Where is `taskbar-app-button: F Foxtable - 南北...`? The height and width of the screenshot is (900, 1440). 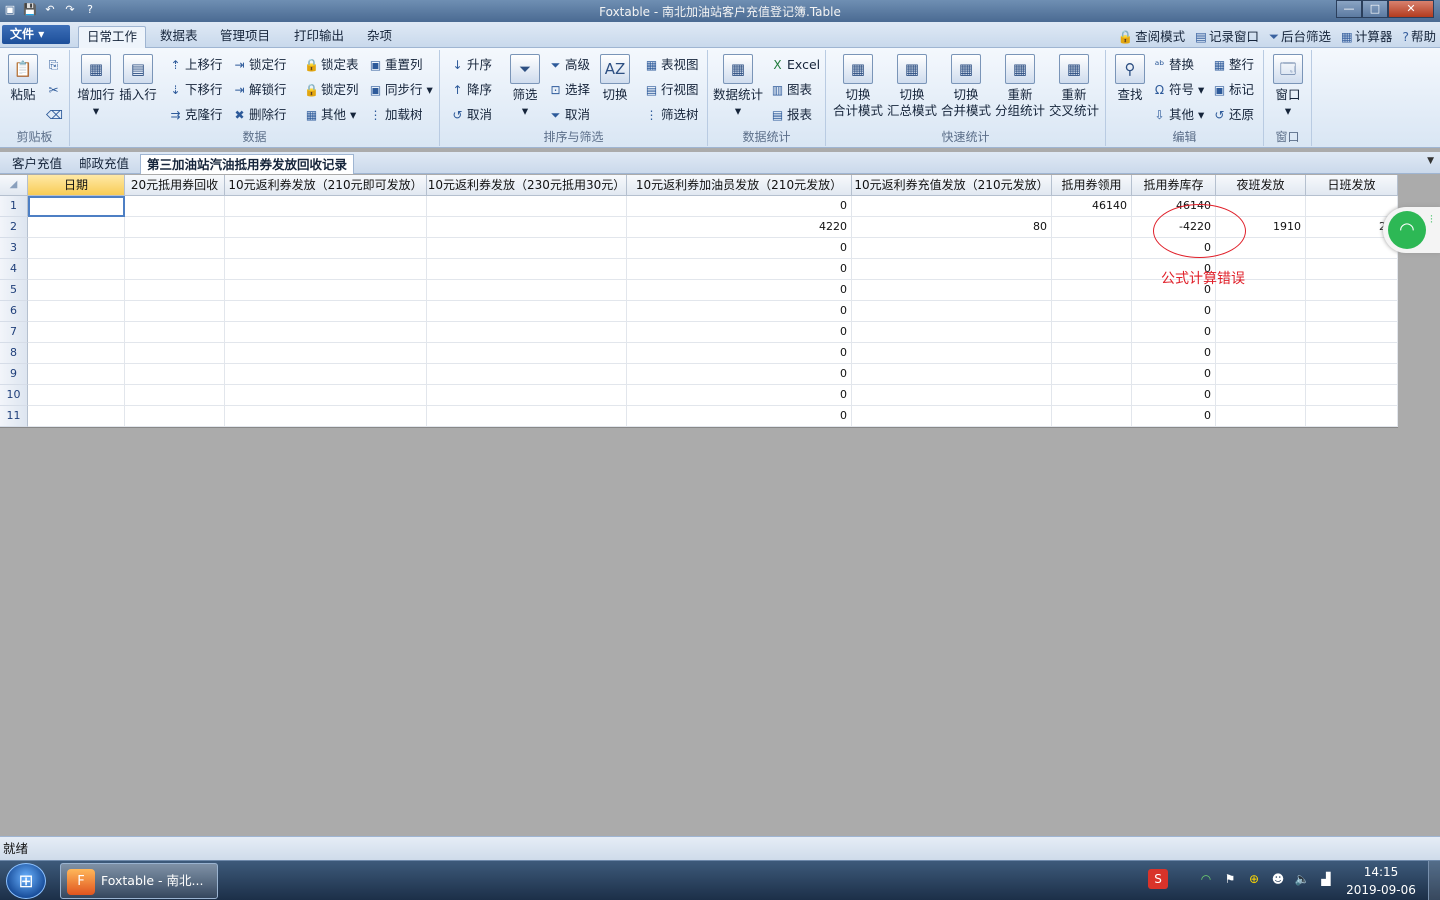 taskbar-app-button: F Foxtable - 南北... is located at coordinates (139, 881).